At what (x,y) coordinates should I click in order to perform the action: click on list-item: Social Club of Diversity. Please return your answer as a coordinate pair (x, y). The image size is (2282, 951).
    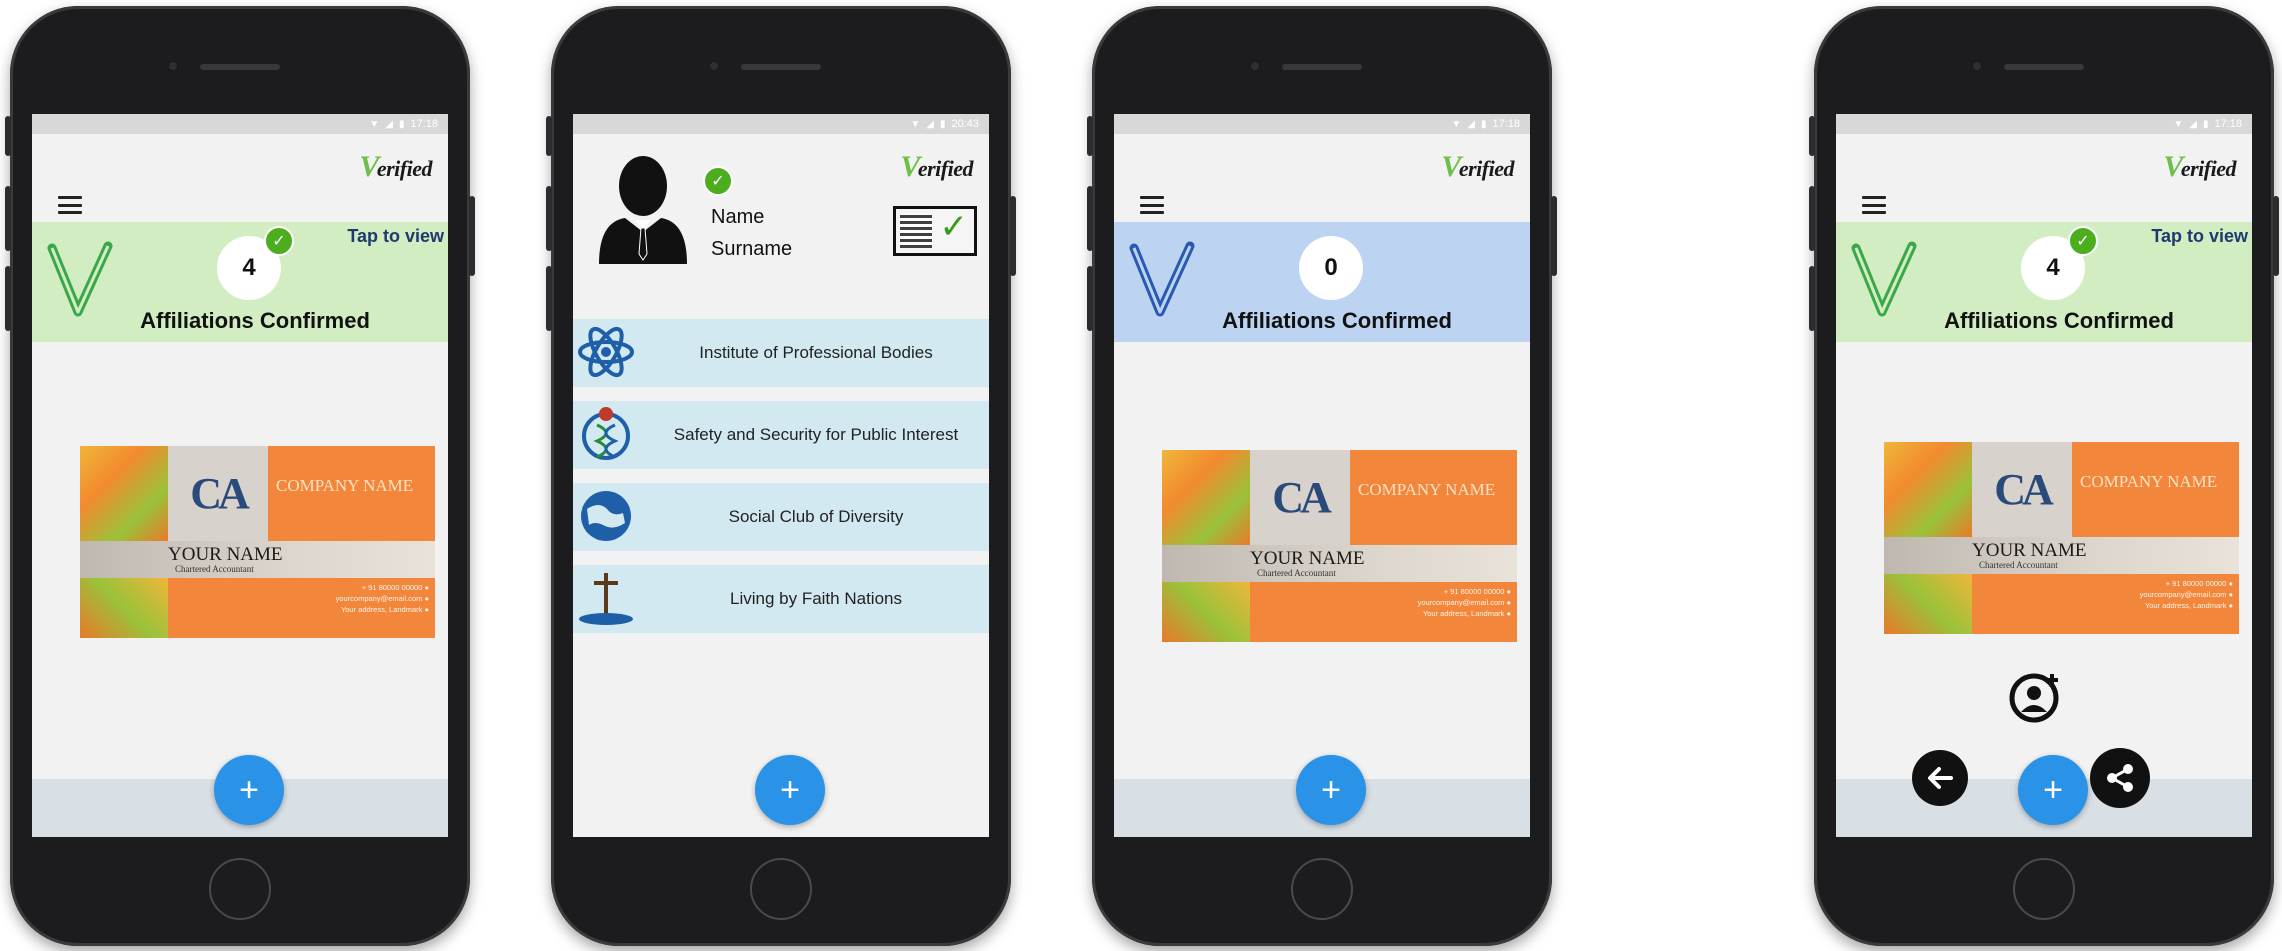
    Looking at the image, I should click on (781, 517).